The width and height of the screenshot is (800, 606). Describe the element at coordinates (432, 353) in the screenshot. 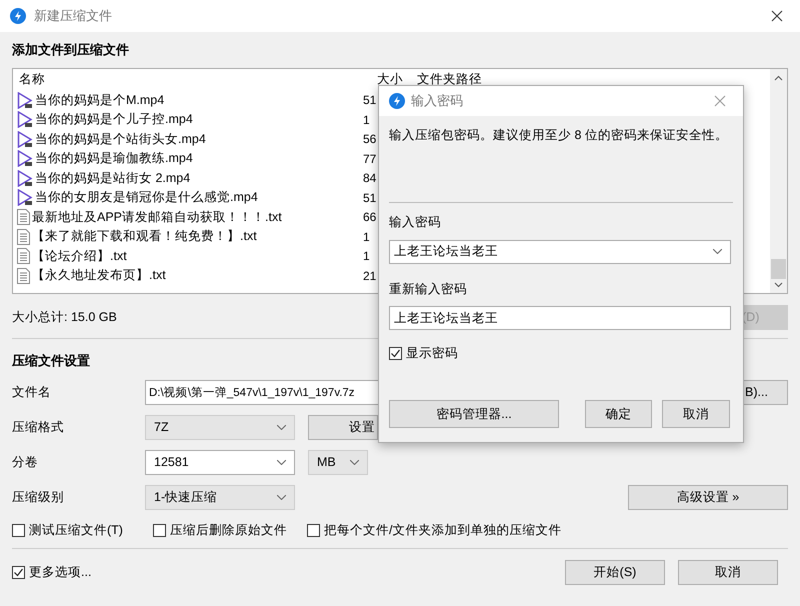

I see `checkbox-label: 显示密码` at that location.